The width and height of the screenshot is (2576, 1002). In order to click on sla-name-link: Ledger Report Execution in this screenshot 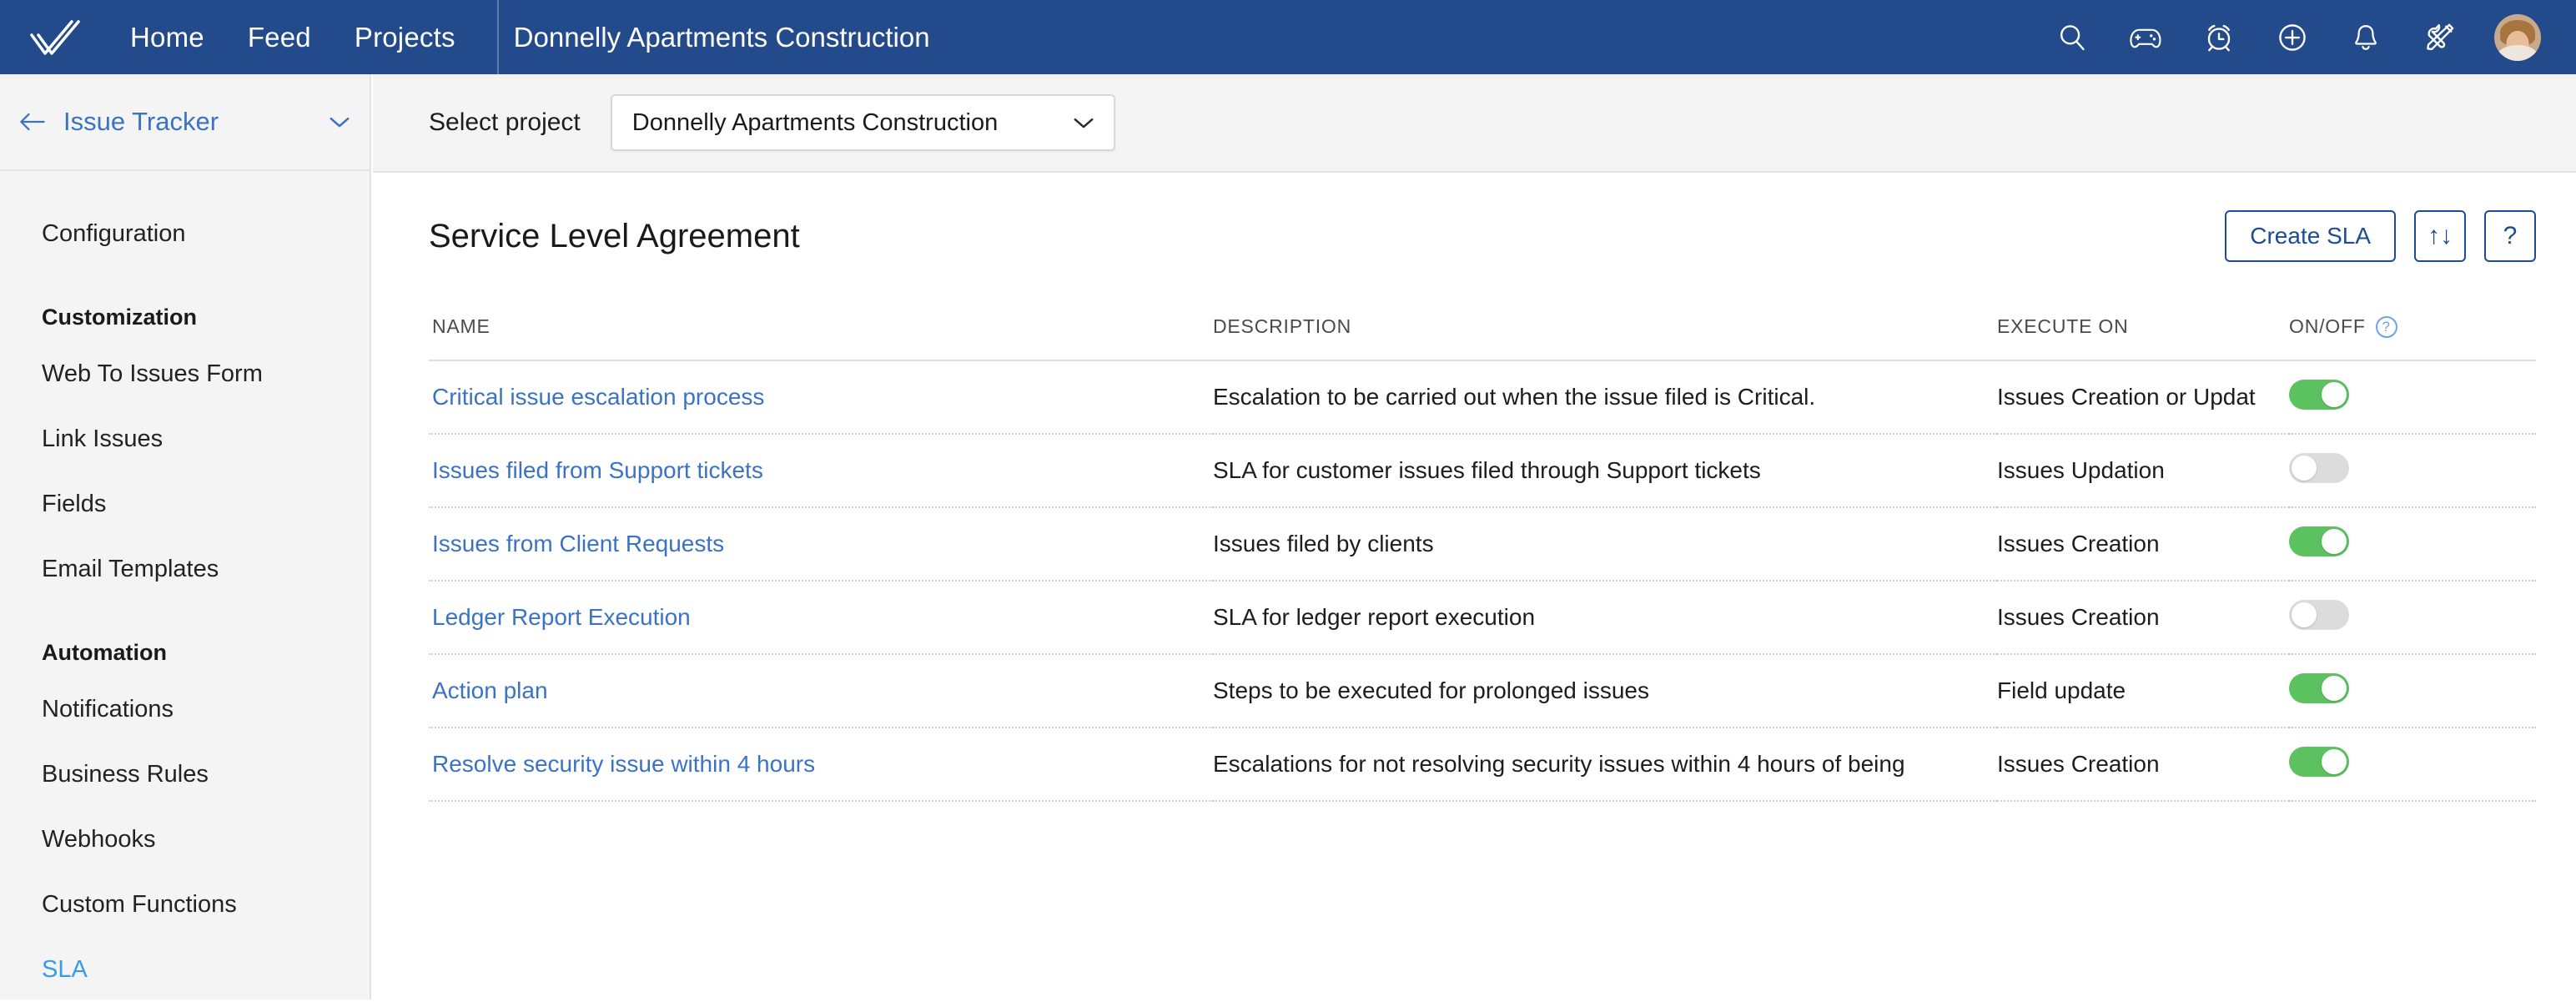, I will do `click(560, 617)`.